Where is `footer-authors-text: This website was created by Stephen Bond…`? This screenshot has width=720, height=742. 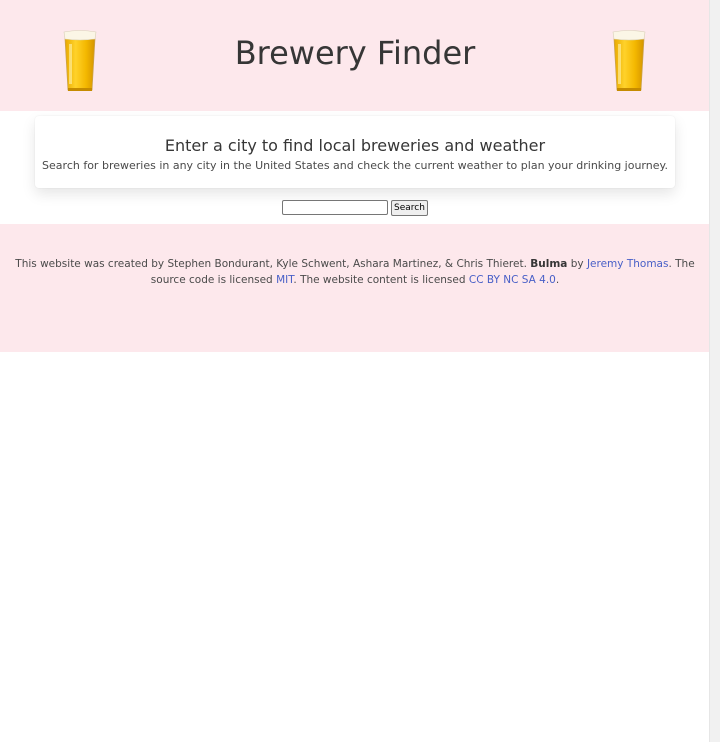
footer-authors-text: This website was created by Stephen Bond… is located at coordinates (271, 264).